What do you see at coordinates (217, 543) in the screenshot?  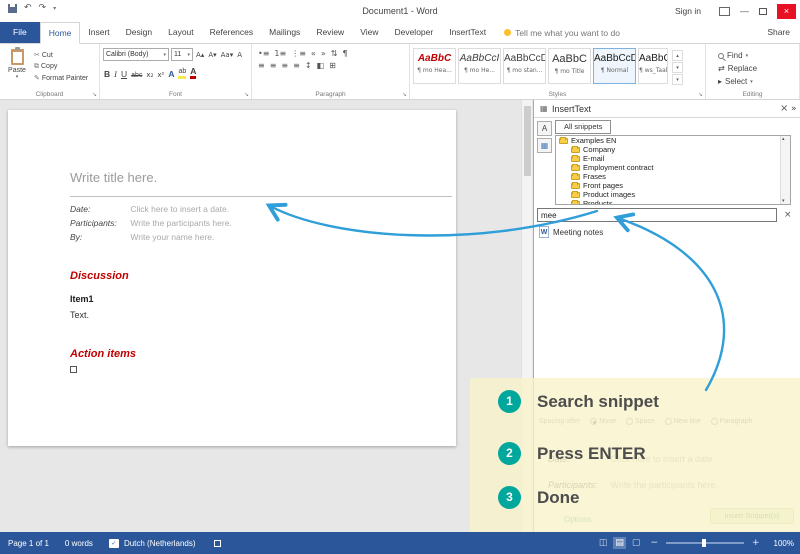 I see `macro-record-icon` at bounding box center [217, 543].